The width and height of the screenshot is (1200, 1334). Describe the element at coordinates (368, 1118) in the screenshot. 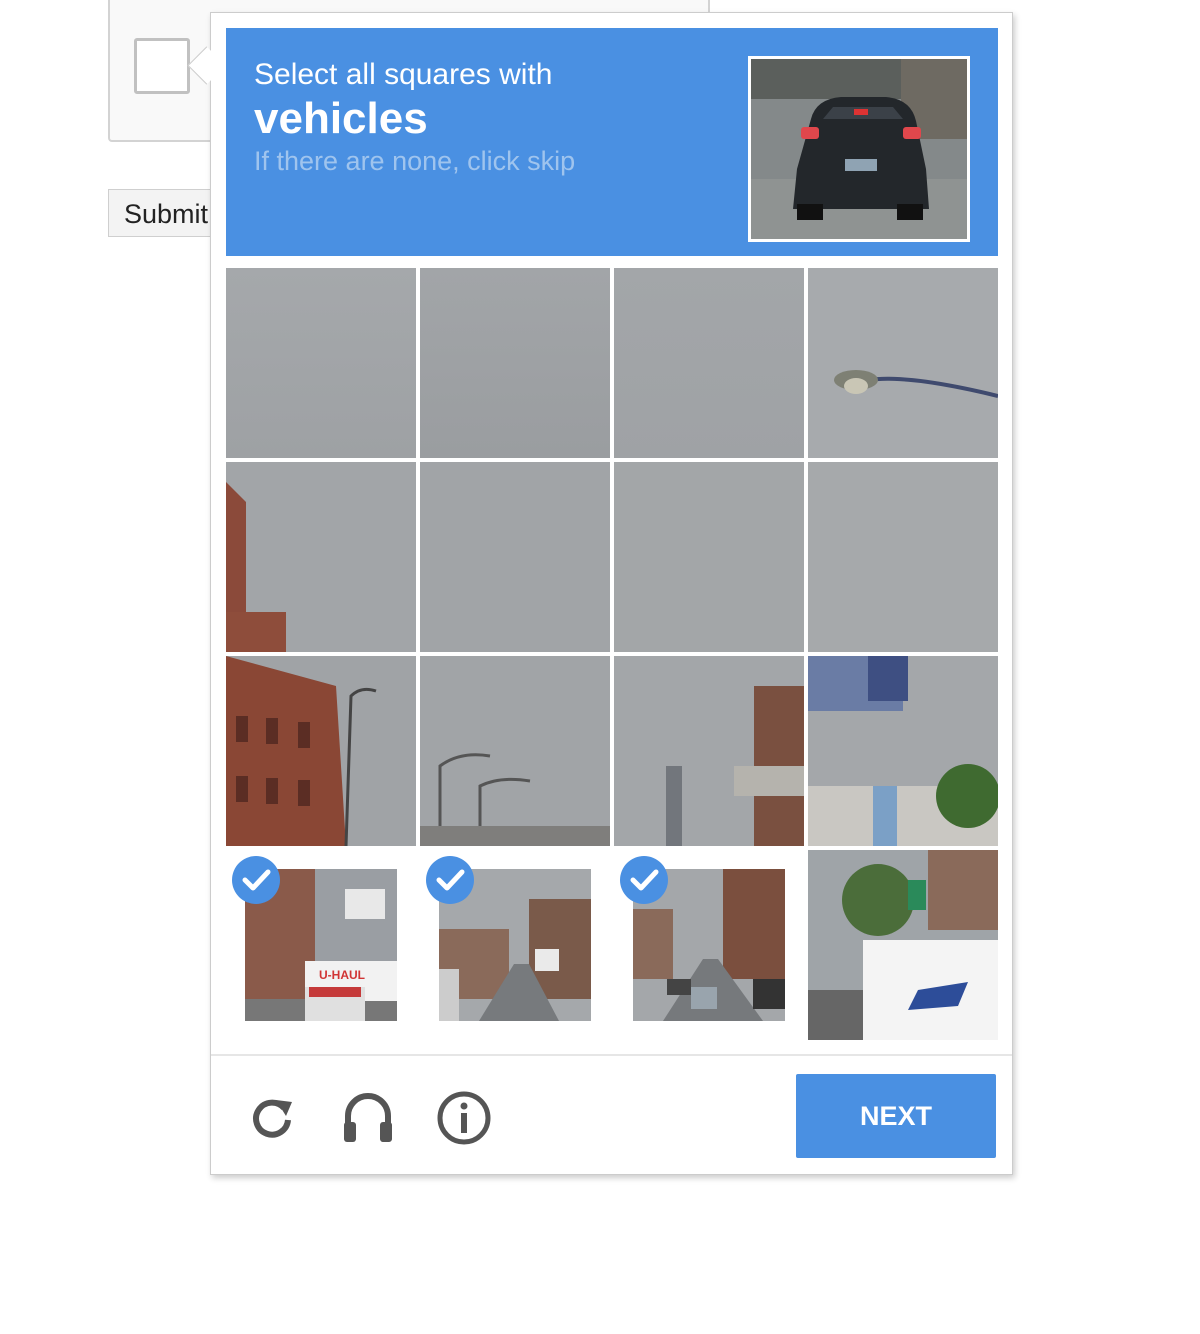

I see `headphones-icon` at that location.